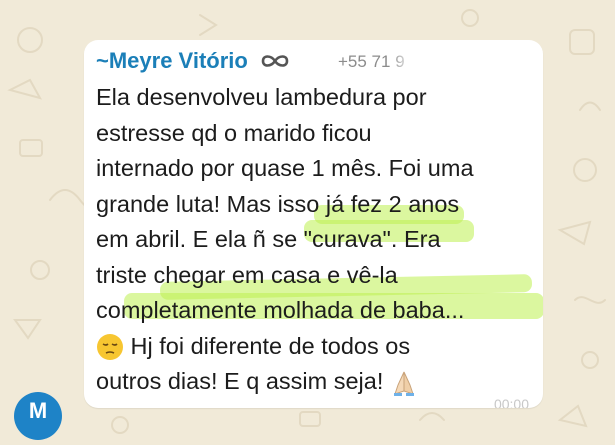 This screenshot has height=445, width=615. I want to click on sender-name: ~Meyre Vitório, so click(172, 61).